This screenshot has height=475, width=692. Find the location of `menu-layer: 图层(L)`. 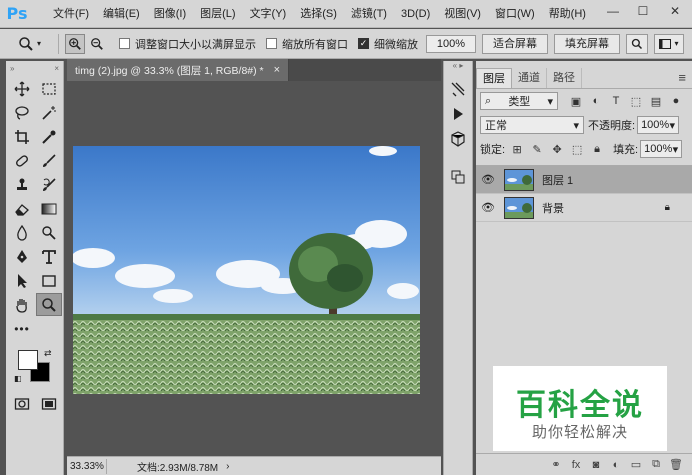

menu-layer: 图层(L) is located at coordinates (217, 14).